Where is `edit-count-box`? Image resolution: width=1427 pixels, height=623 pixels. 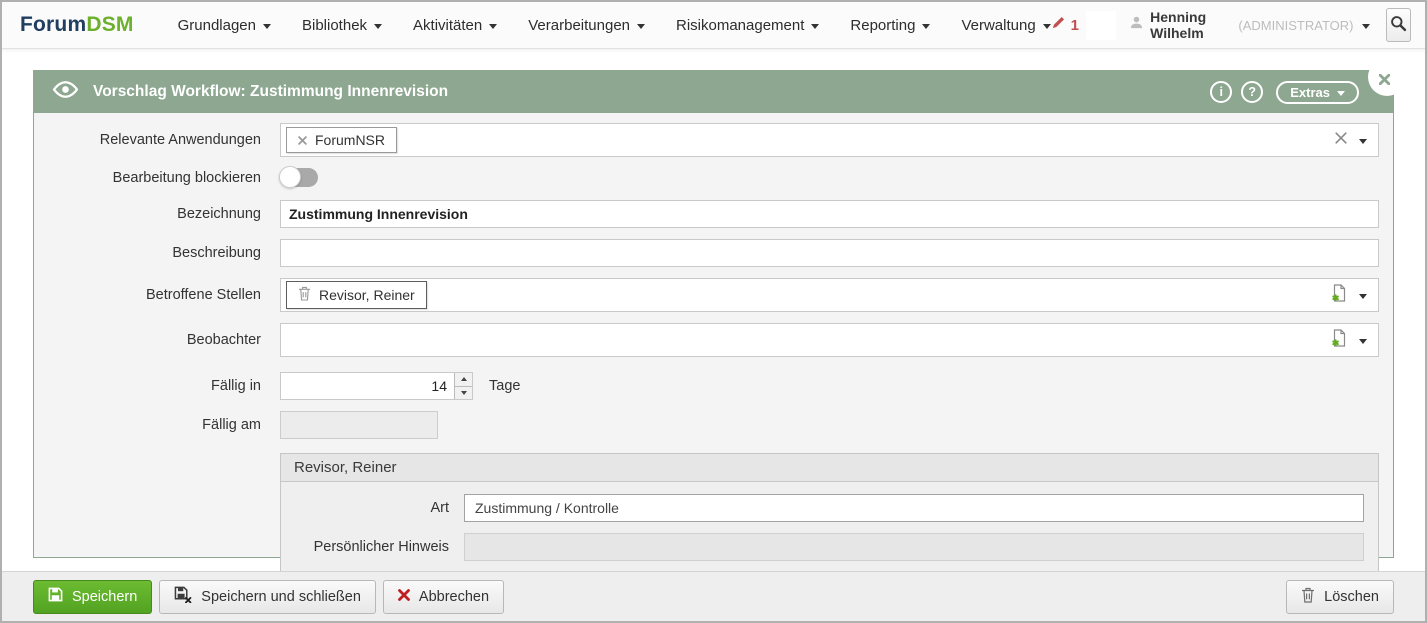 edit-count-box is located at coordinates (1101, 25).